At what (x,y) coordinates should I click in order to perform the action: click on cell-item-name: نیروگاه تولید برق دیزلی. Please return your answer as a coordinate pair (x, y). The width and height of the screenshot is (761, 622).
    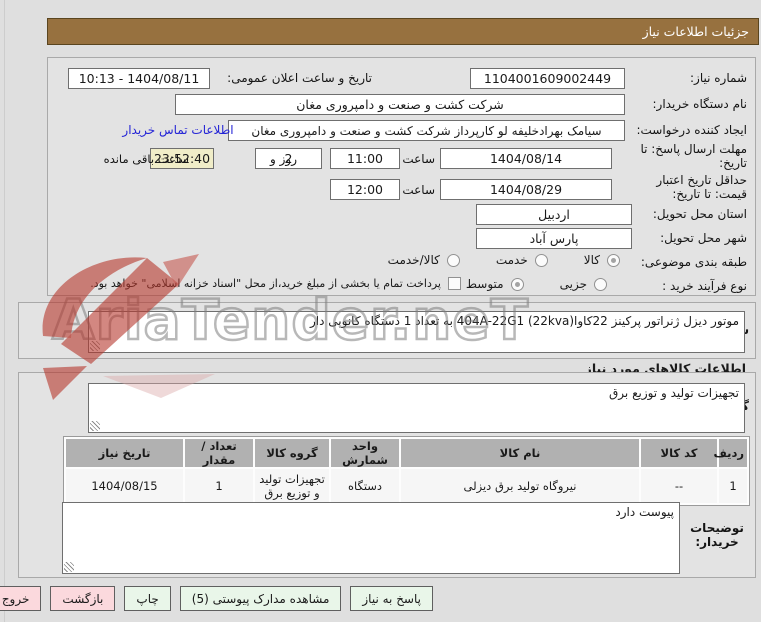
    Looking at the image, I should click on (520, 486).